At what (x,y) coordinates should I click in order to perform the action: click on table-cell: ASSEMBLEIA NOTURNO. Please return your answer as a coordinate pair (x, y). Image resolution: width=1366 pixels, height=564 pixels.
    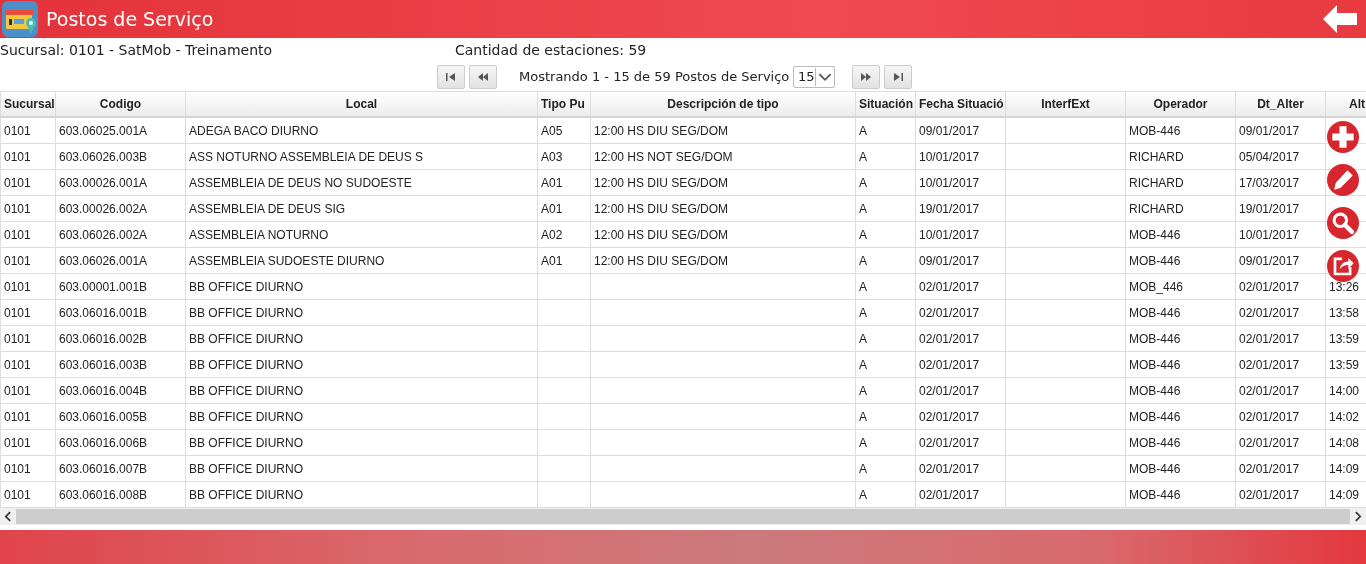
    Looking at the image, I should click on (259, 234).